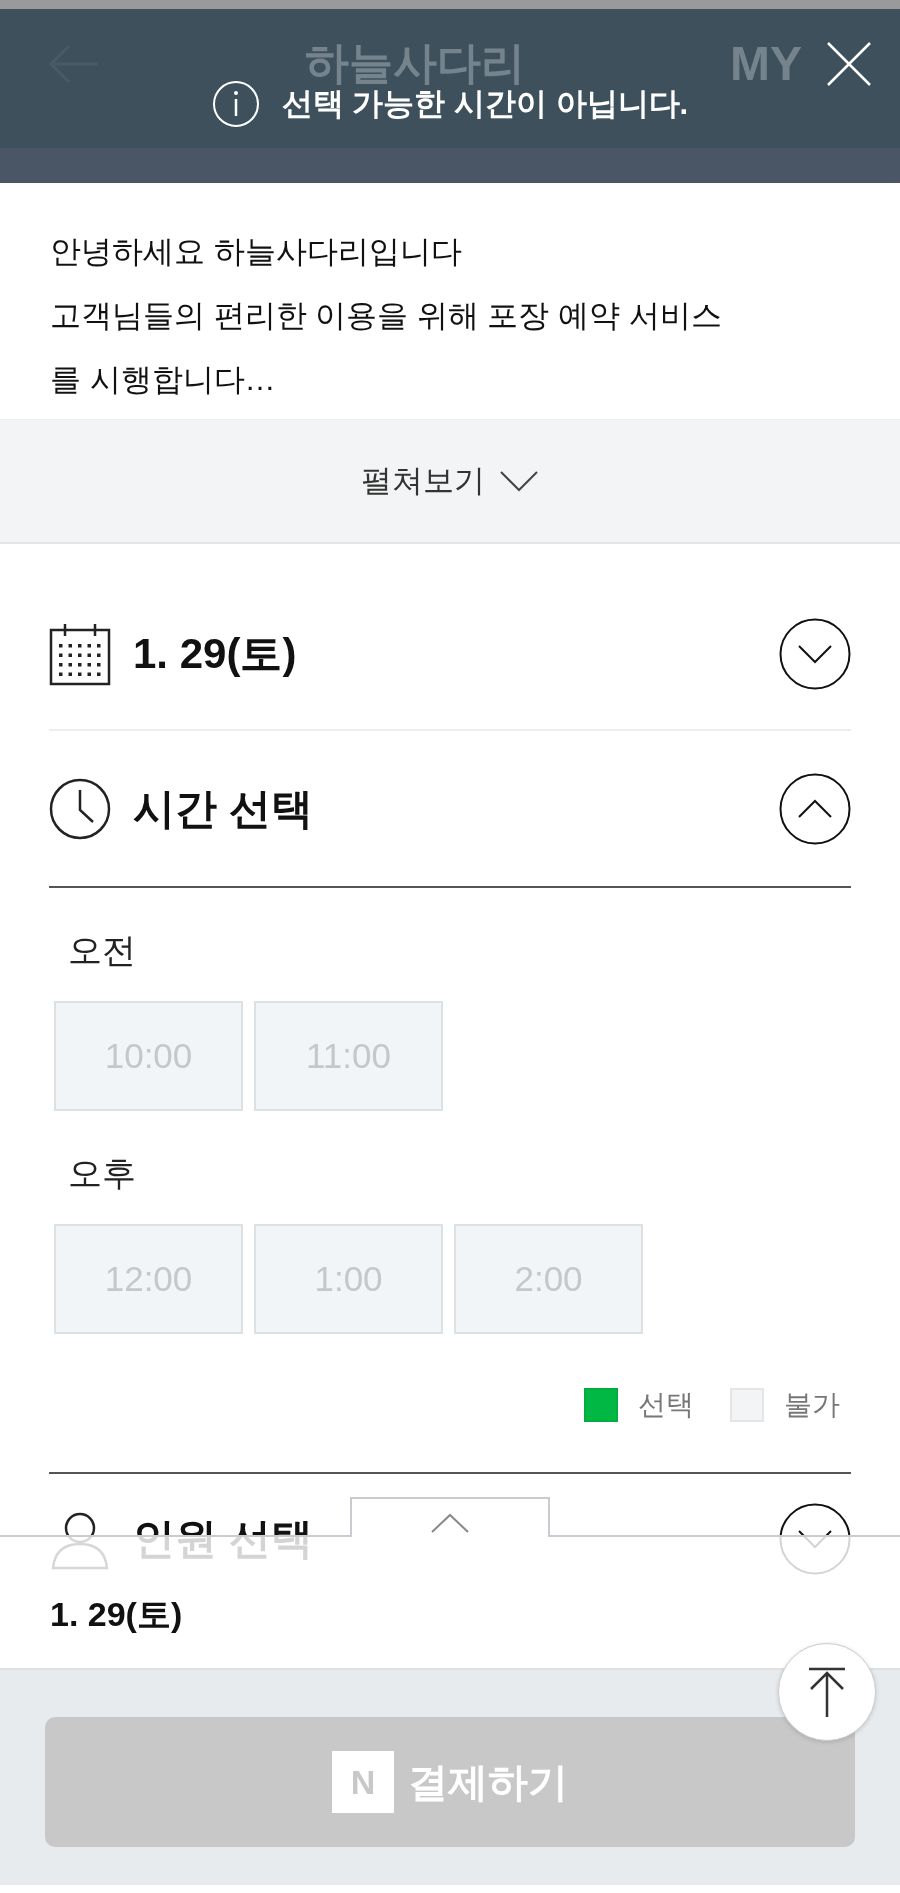  Describe the element at coordinates (215, 654) in the screenshot. I see `date-label: 1. 29(토)` at that location.